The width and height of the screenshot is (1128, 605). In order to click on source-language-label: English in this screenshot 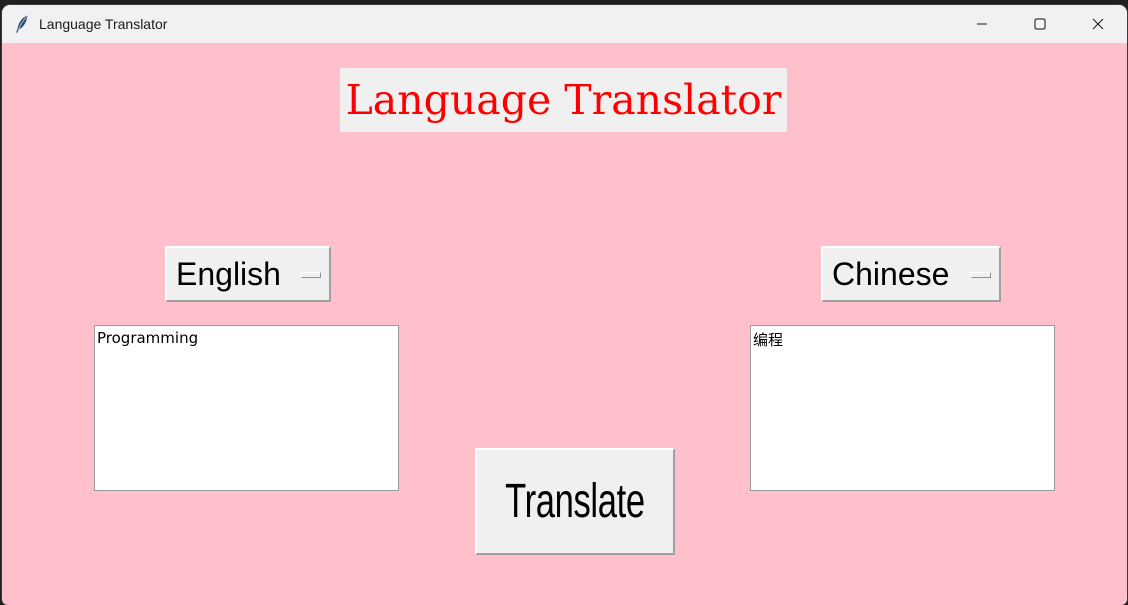, I will do `click(228, 273)`.